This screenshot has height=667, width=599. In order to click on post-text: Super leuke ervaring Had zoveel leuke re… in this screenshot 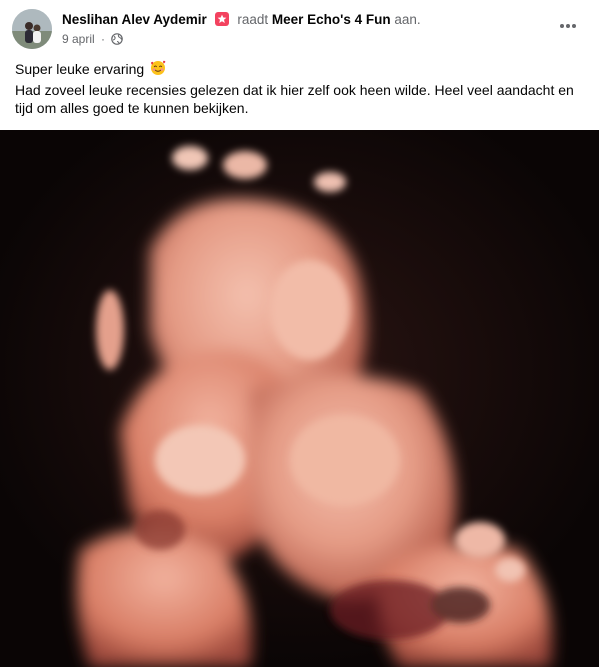, I will do `click(302, 89)`.